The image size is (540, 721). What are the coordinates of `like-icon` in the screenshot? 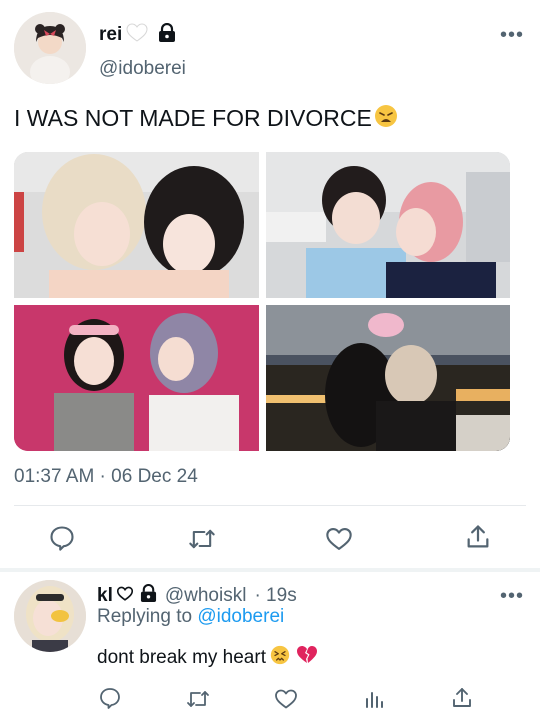 It's located at (339, 539).